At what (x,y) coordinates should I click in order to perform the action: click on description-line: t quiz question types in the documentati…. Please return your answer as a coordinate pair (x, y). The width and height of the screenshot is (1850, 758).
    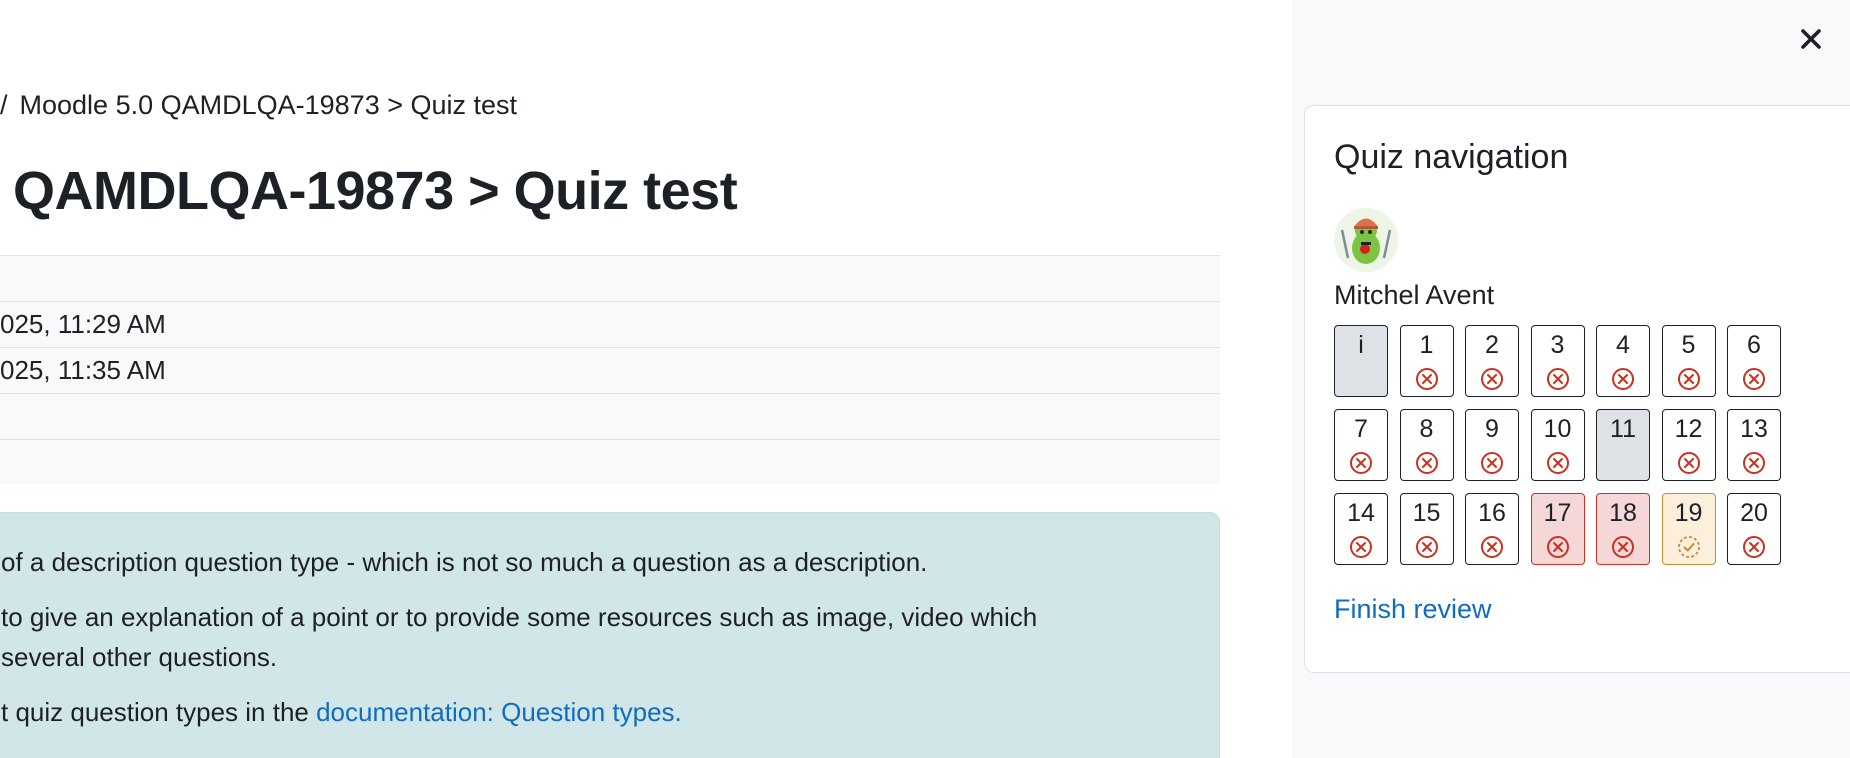
    Looking at the image, I should click on (341, 712).